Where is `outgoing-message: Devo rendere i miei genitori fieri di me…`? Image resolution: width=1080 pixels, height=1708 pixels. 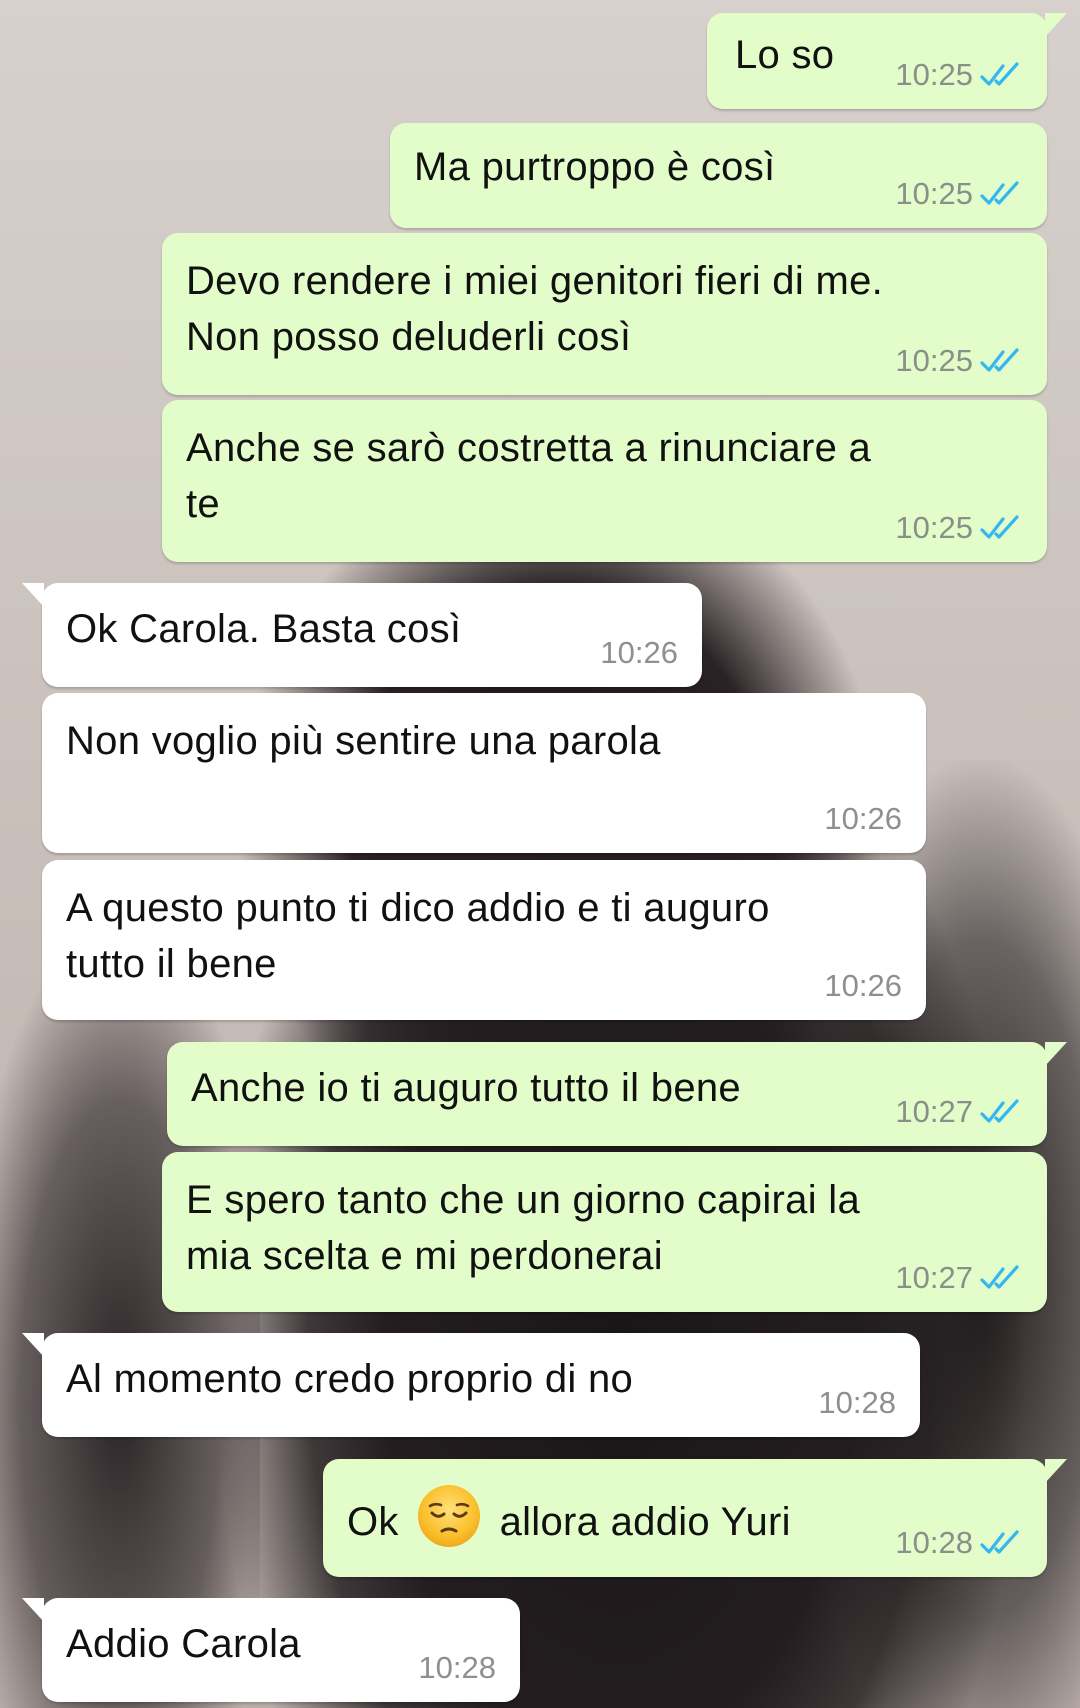
outgoing-message: Devo rendere i miei genitori fieri di me… is located at coordinates (604, 314).